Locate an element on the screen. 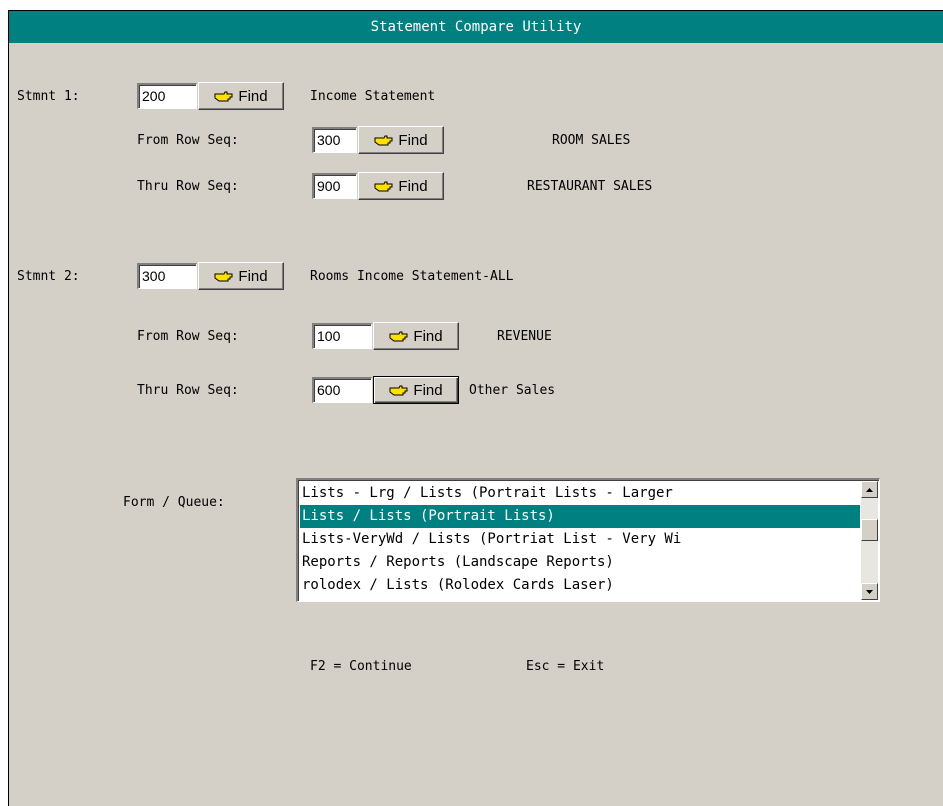  continue-hint: F2 = Continue is located at coordinates (361, 666).